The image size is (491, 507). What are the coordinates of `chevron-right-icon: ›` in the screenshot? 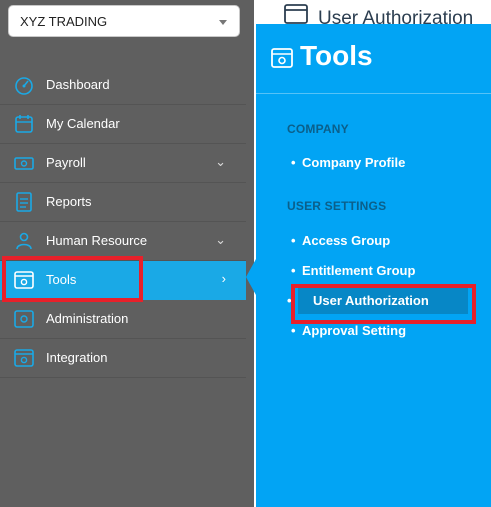 It's located at (223, 278).